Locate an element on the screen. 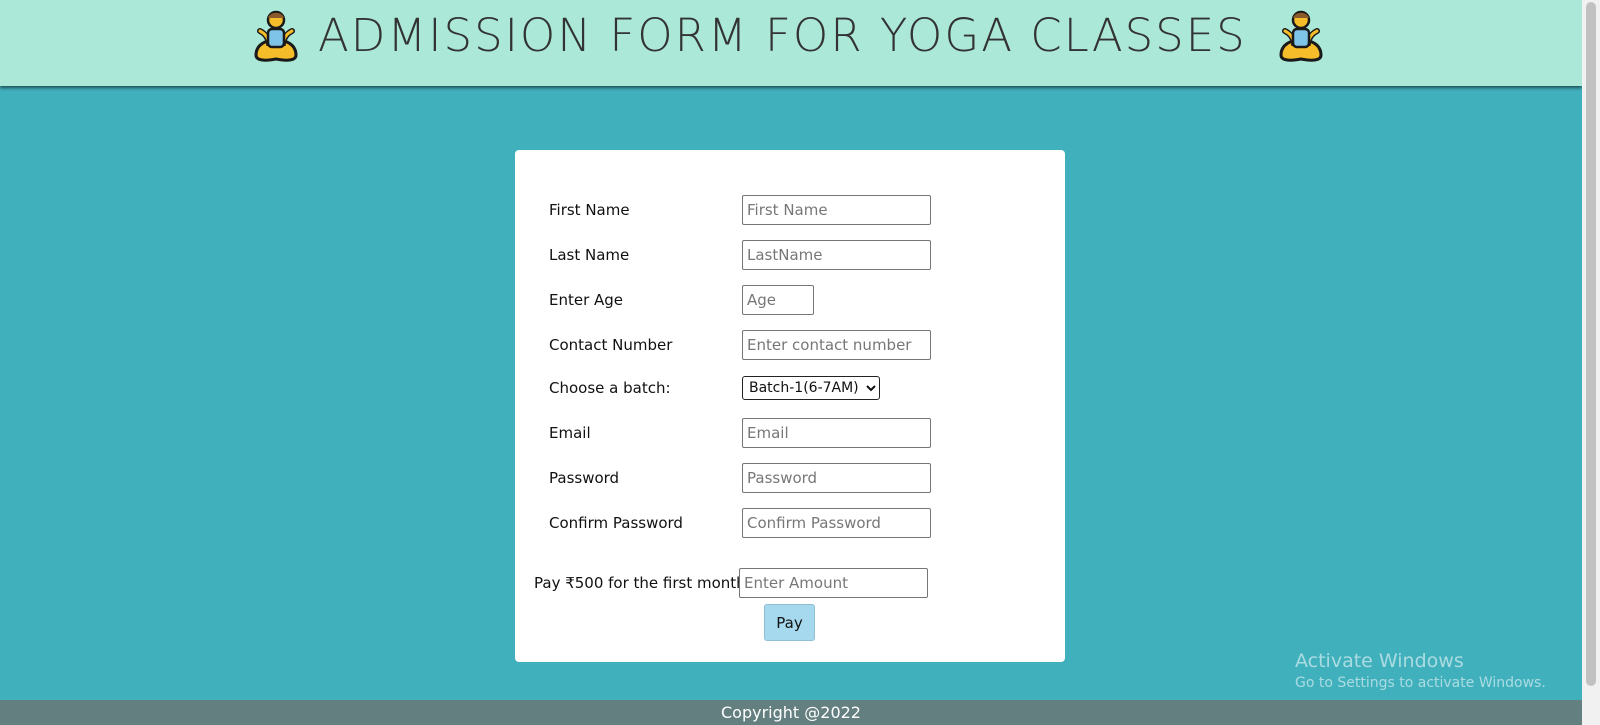 The height and width of the screenshot is (725, 1600). page-header: ADMISSION FORM FOR YOGA CLASSES is located at coordinates (791, 43).